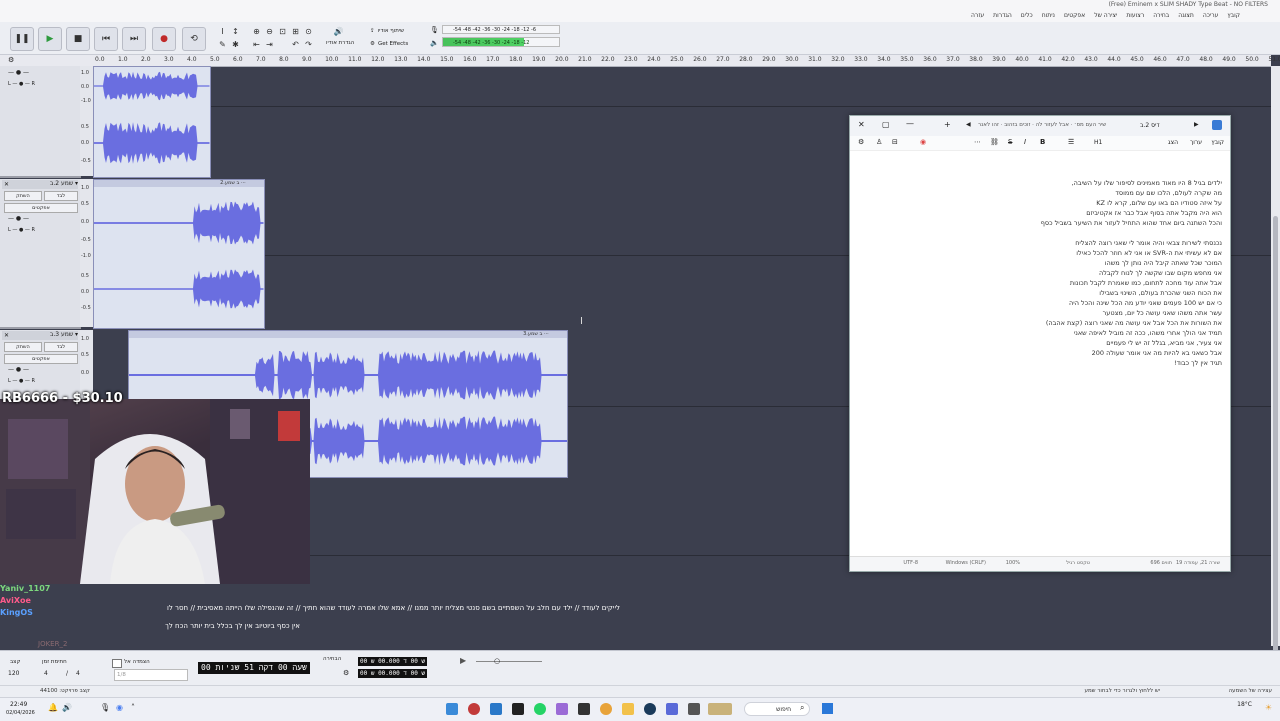 This screenshot has height=721, width=1280. Describe the element at coordinates (861, 142) in the screenshot. I see `settings-icon: ⚙` at that location.